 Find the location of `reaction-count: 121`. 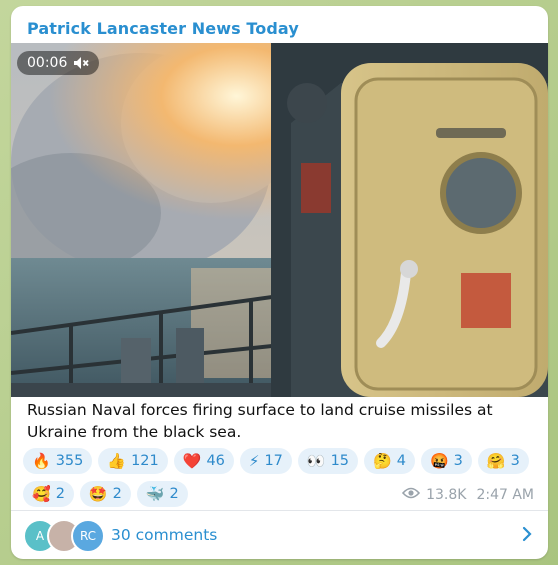

reaction-count: 121 is located at coordinates (145, 461).